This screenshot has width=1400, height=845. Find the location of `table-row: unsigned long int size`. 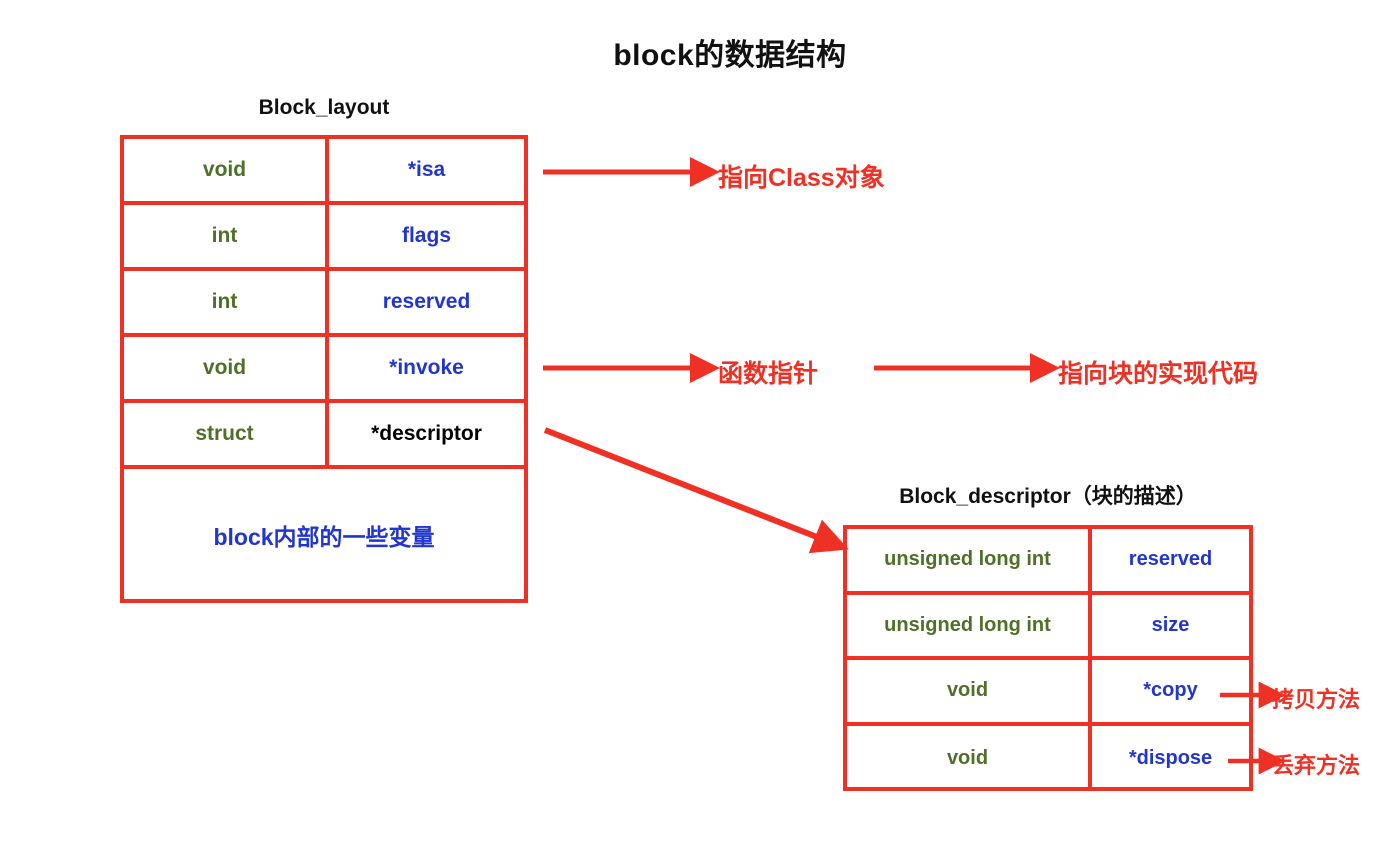

table-row: unsigned long int size is located at coordinates (1048, 627).